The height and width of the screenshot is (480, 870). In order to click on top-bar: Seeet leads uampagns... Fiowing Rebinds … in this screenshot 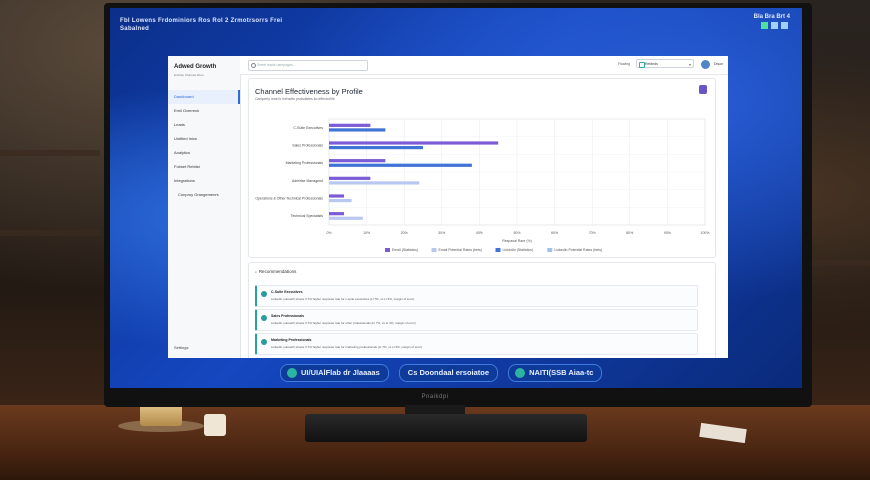, I will do `click(484, 65)`.